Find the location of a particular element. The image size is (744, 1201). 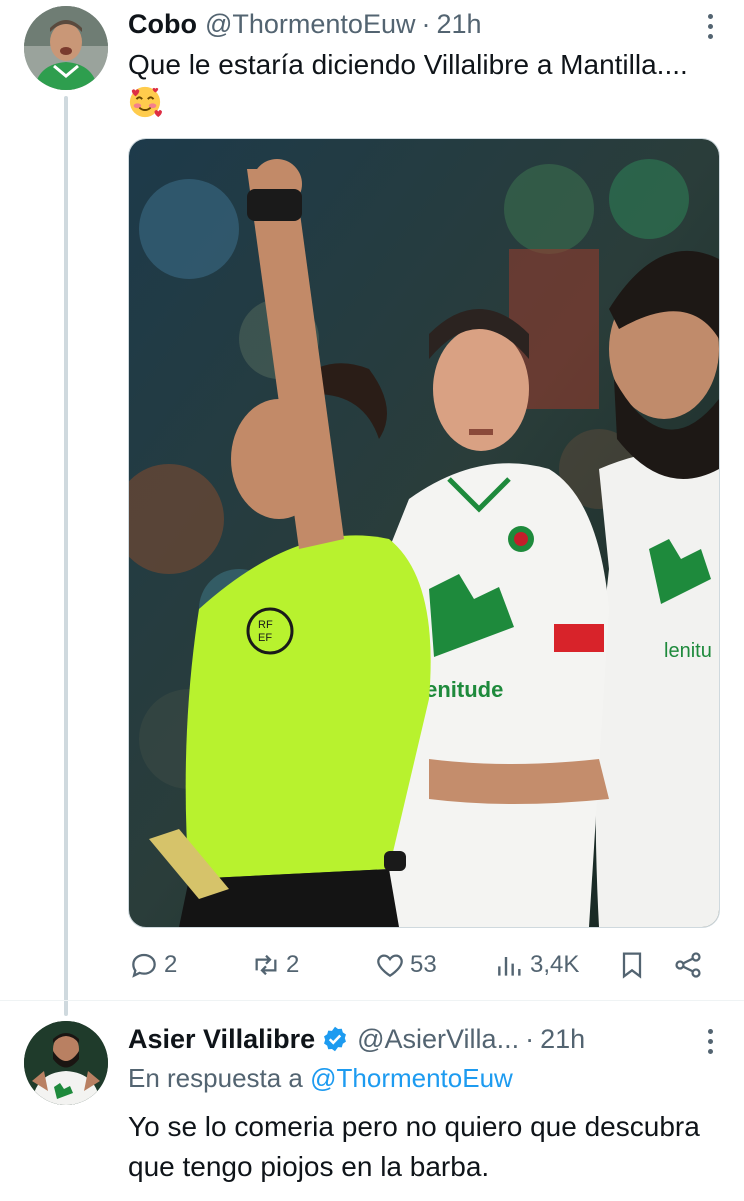

bookmark-icon is located at coordinates (632, 965).